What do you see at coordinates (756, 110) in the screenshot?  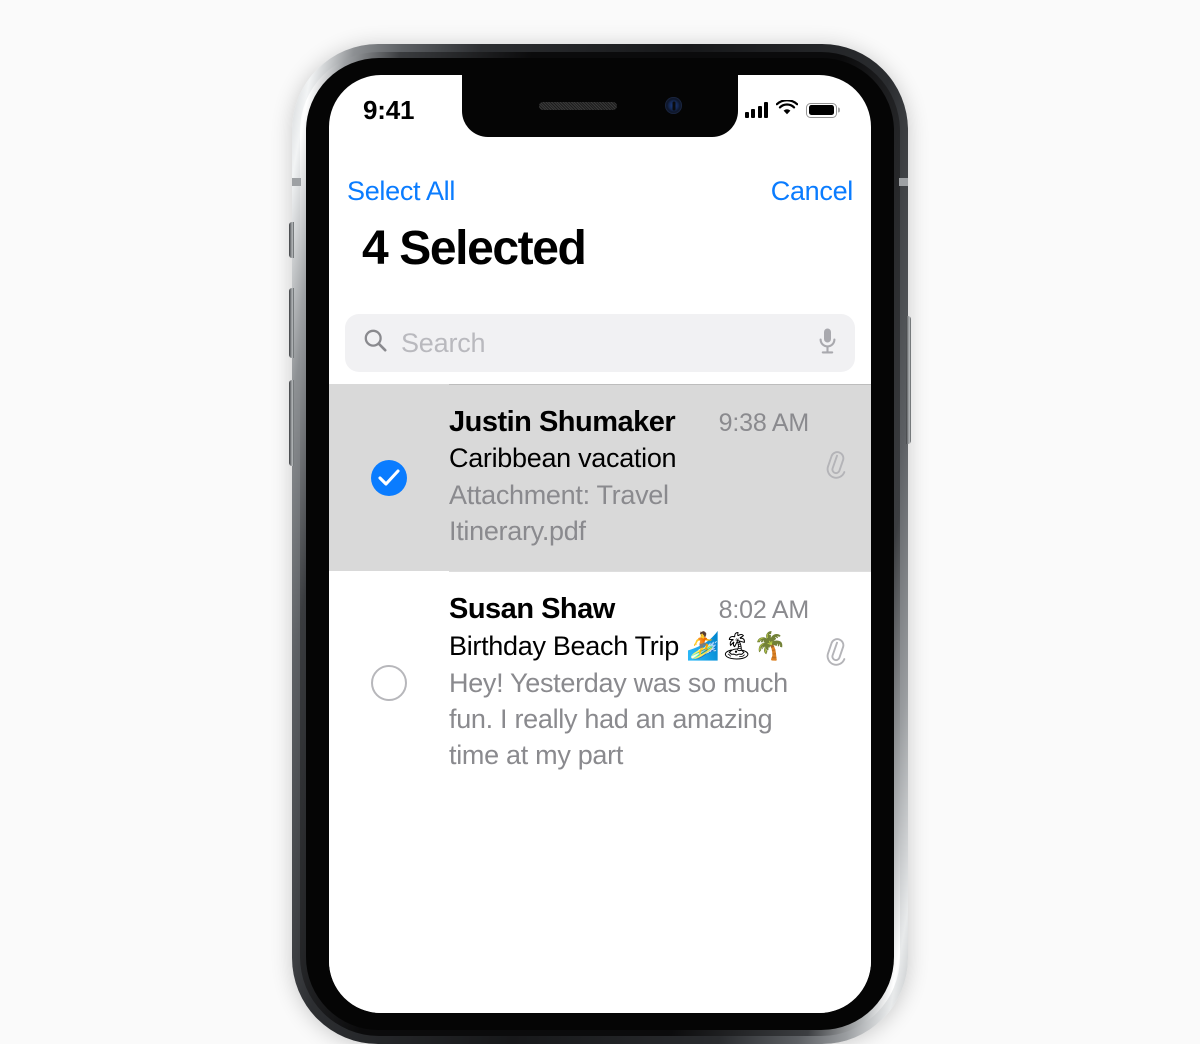 I see `cellular-signal-icon` at bounding box center [756, 110].